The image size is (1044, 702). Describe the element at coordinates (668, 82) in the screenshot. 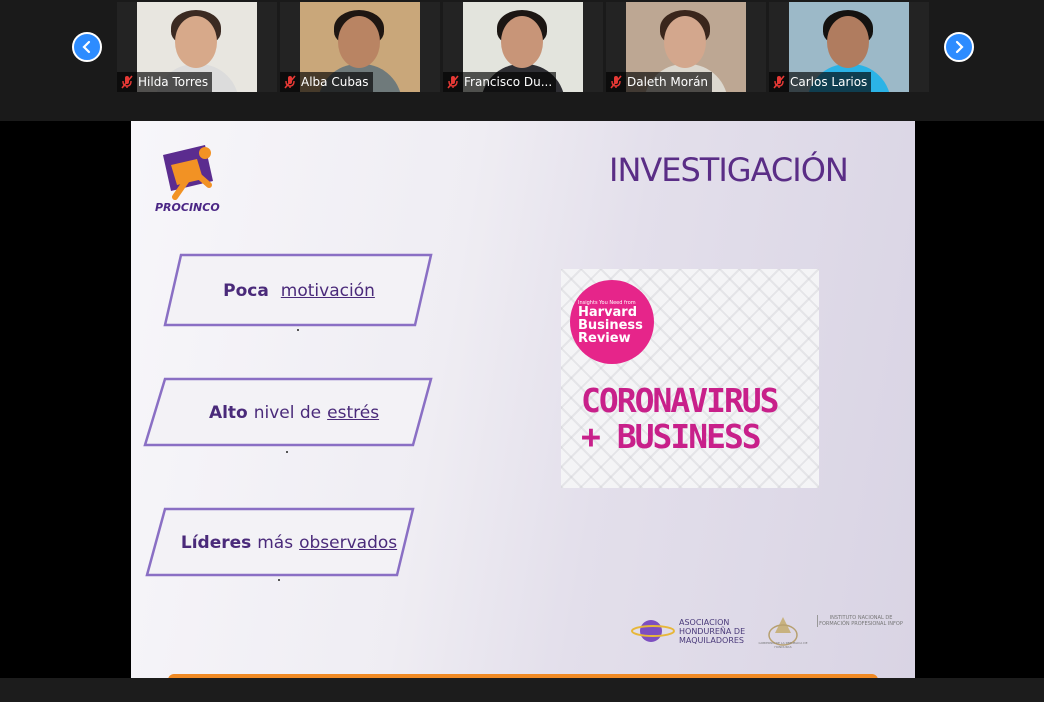

I see `participant-name: Daleth Morán` at that location.